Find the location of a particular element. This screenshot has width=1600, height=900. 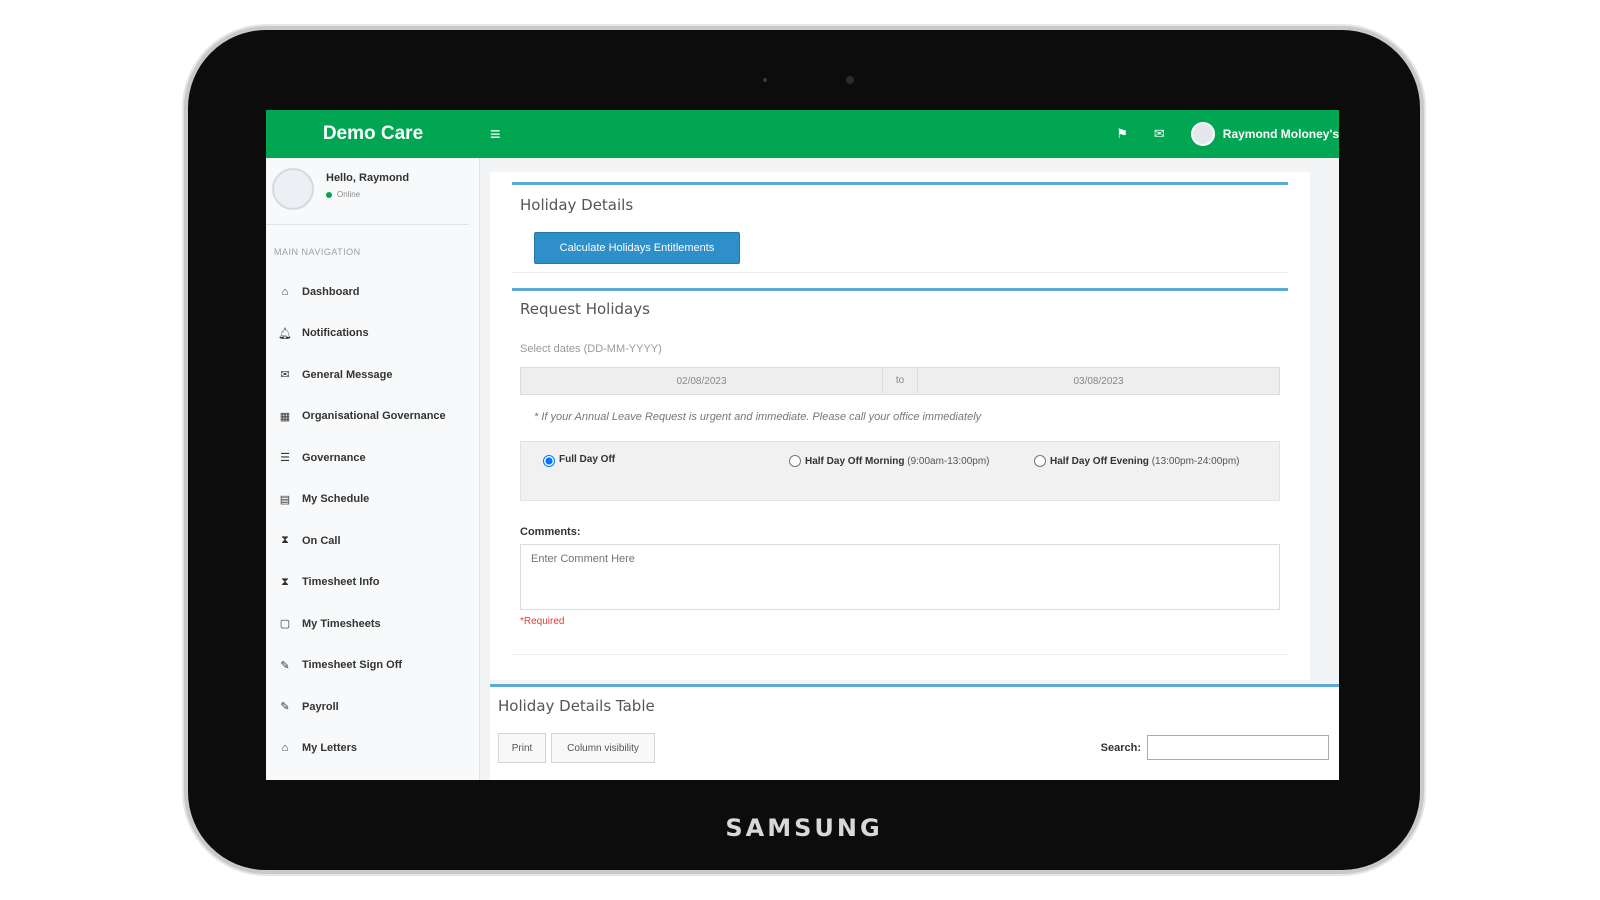

print-button: Print is located at coordinates (522, 748).